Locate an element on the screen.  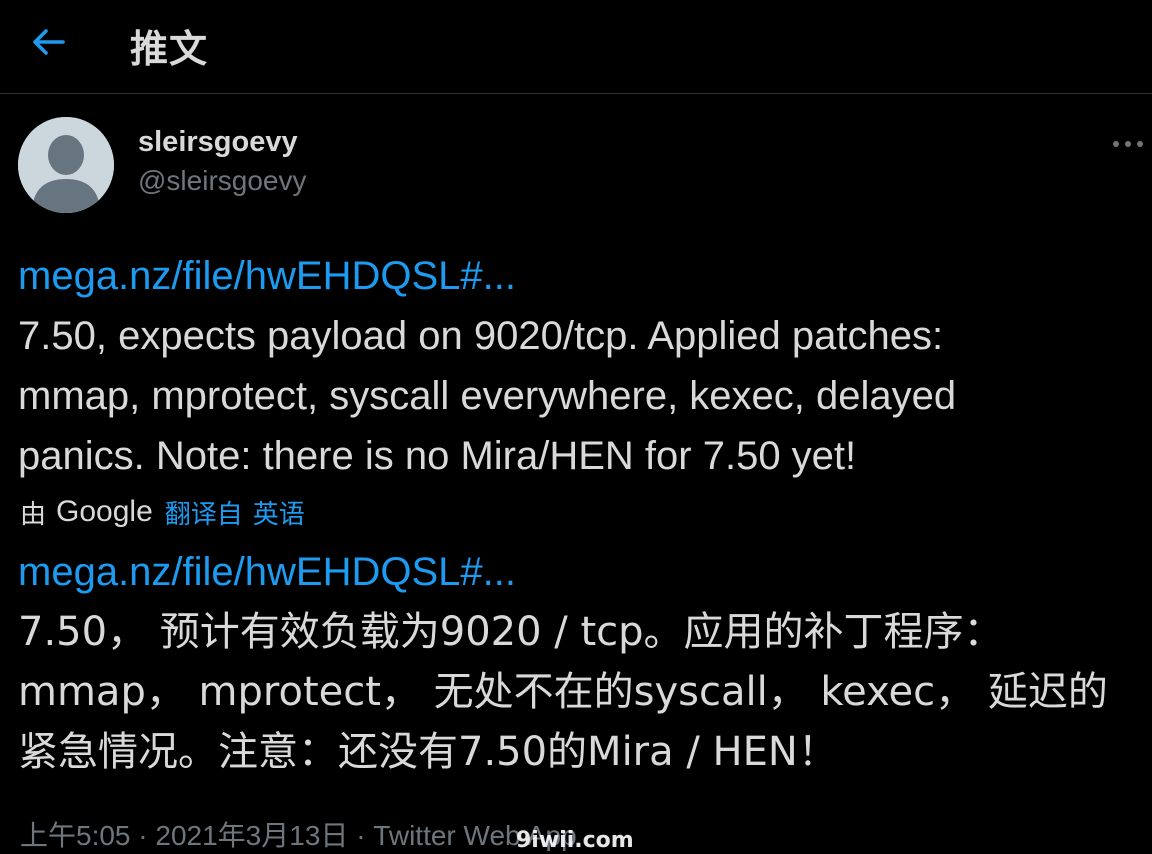
more-horizontal-icon is located at coordinates (1128, 144).